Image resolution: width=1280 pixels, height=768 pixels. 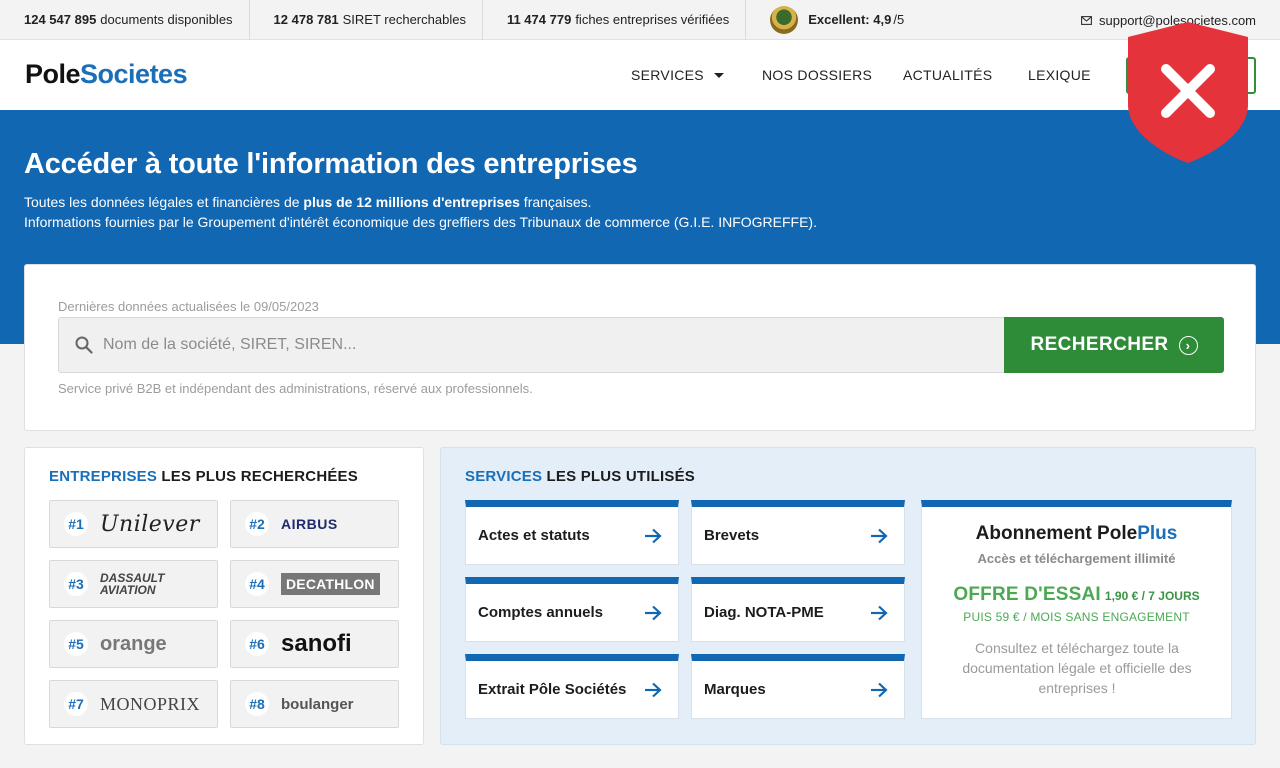 What do you see at coordinates (541, 612) in the screenshot?
I see `service-label: Comptes annuels` at bounding box center [541, 612].